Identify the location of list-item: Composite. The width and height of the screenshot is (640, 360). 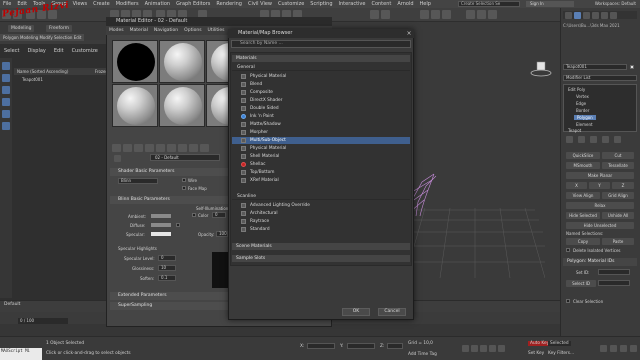
(321, 92).